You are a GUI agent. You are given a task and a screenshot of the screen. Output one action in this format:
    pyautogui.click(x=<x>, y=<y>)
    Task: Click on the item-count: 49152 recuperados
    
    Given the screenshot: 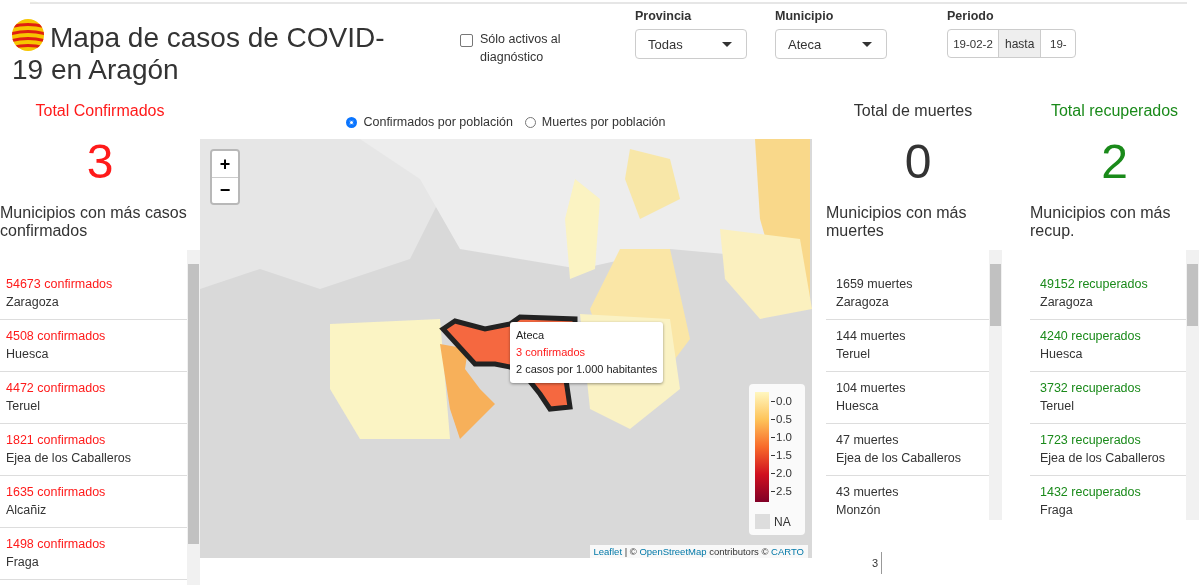 What is the action you would take?
    pyautogui.click(x=1094, y=284)
    